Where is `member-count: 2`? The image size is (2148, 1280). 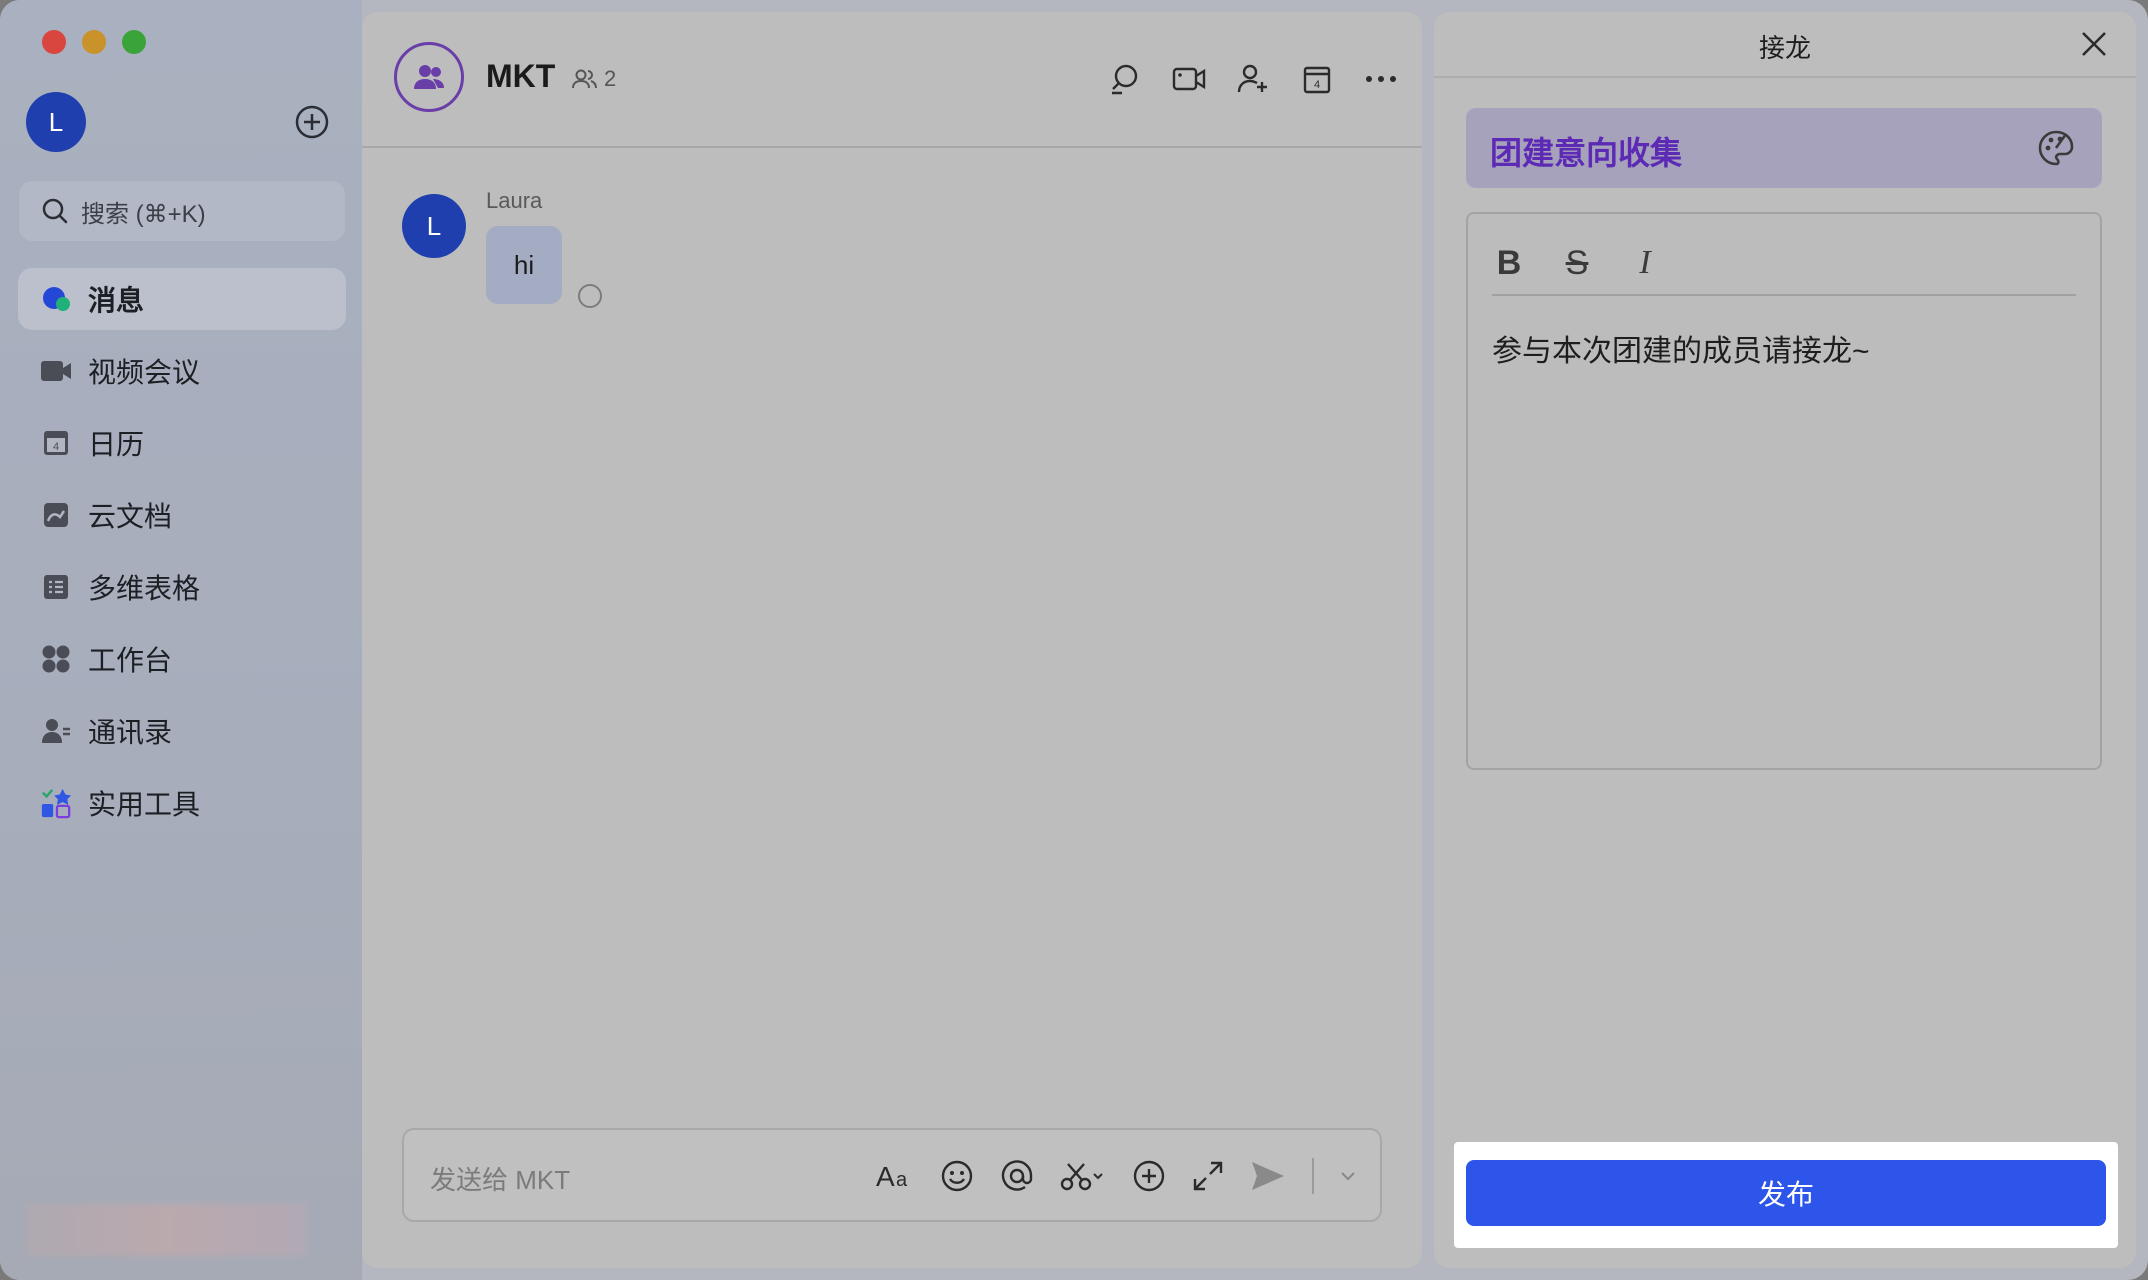 member-count: 2 is located at coordinates (594, 79).